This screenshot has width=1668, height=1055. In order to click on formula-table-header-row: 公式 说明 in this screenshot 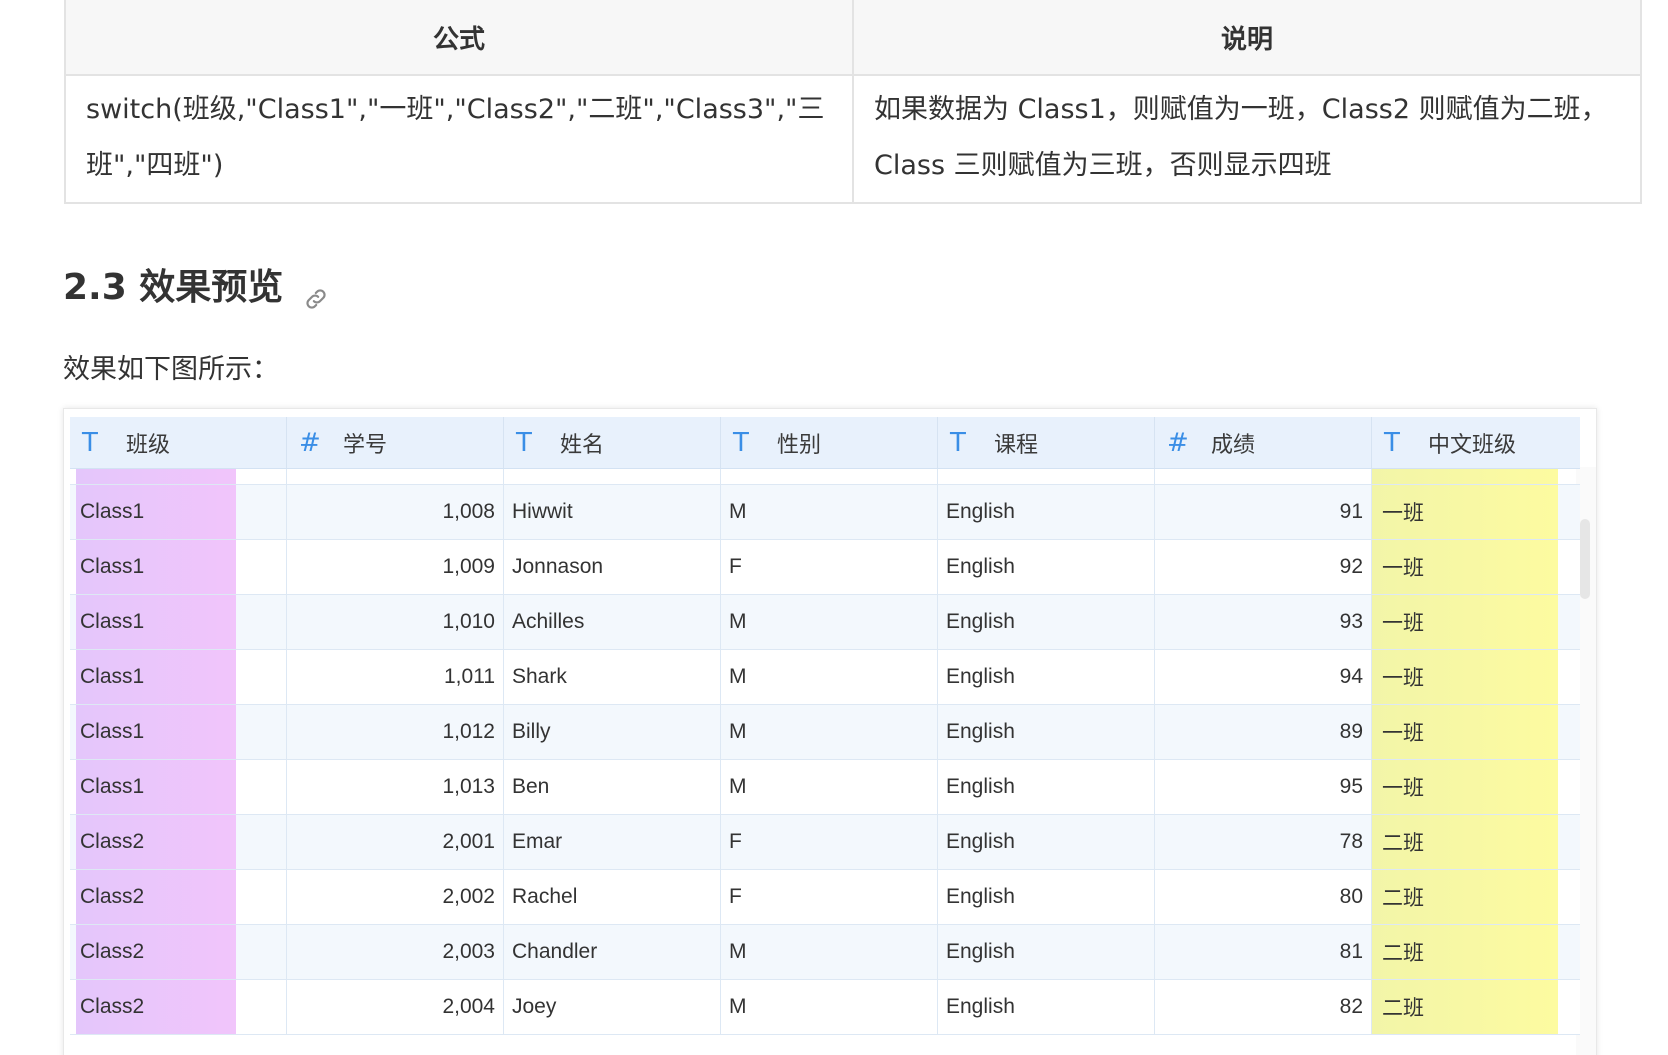, I will do `click(853, 38)`.